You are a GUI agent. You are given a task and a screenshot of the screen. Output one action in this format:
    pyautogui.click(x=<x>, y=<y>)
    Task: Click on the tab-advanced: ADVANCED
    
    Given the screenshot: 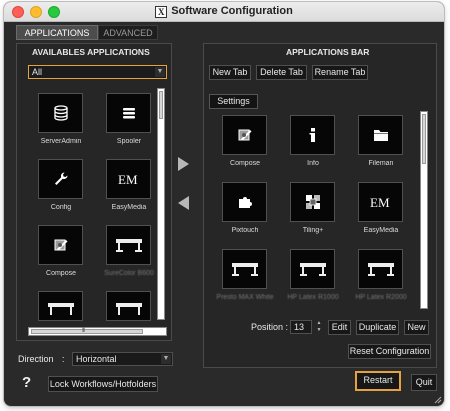 What is the action you would take?
    pyautogui.click(x=128, y=32)
    